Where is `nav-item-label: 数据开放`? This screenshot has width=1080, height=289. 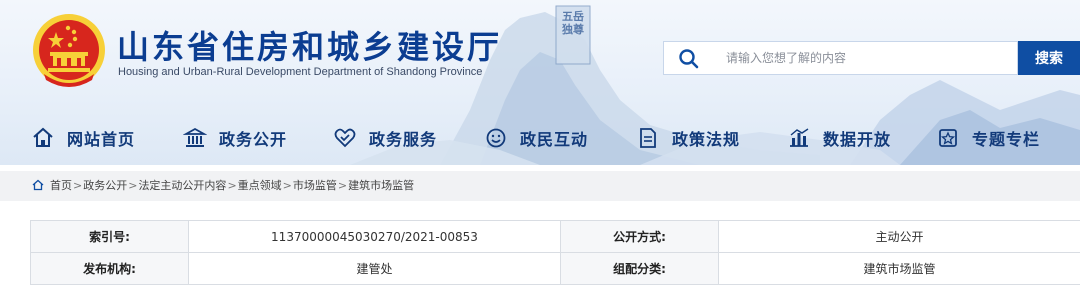
nav-item-label: 数据开放 is located at coordinates (857, 139).